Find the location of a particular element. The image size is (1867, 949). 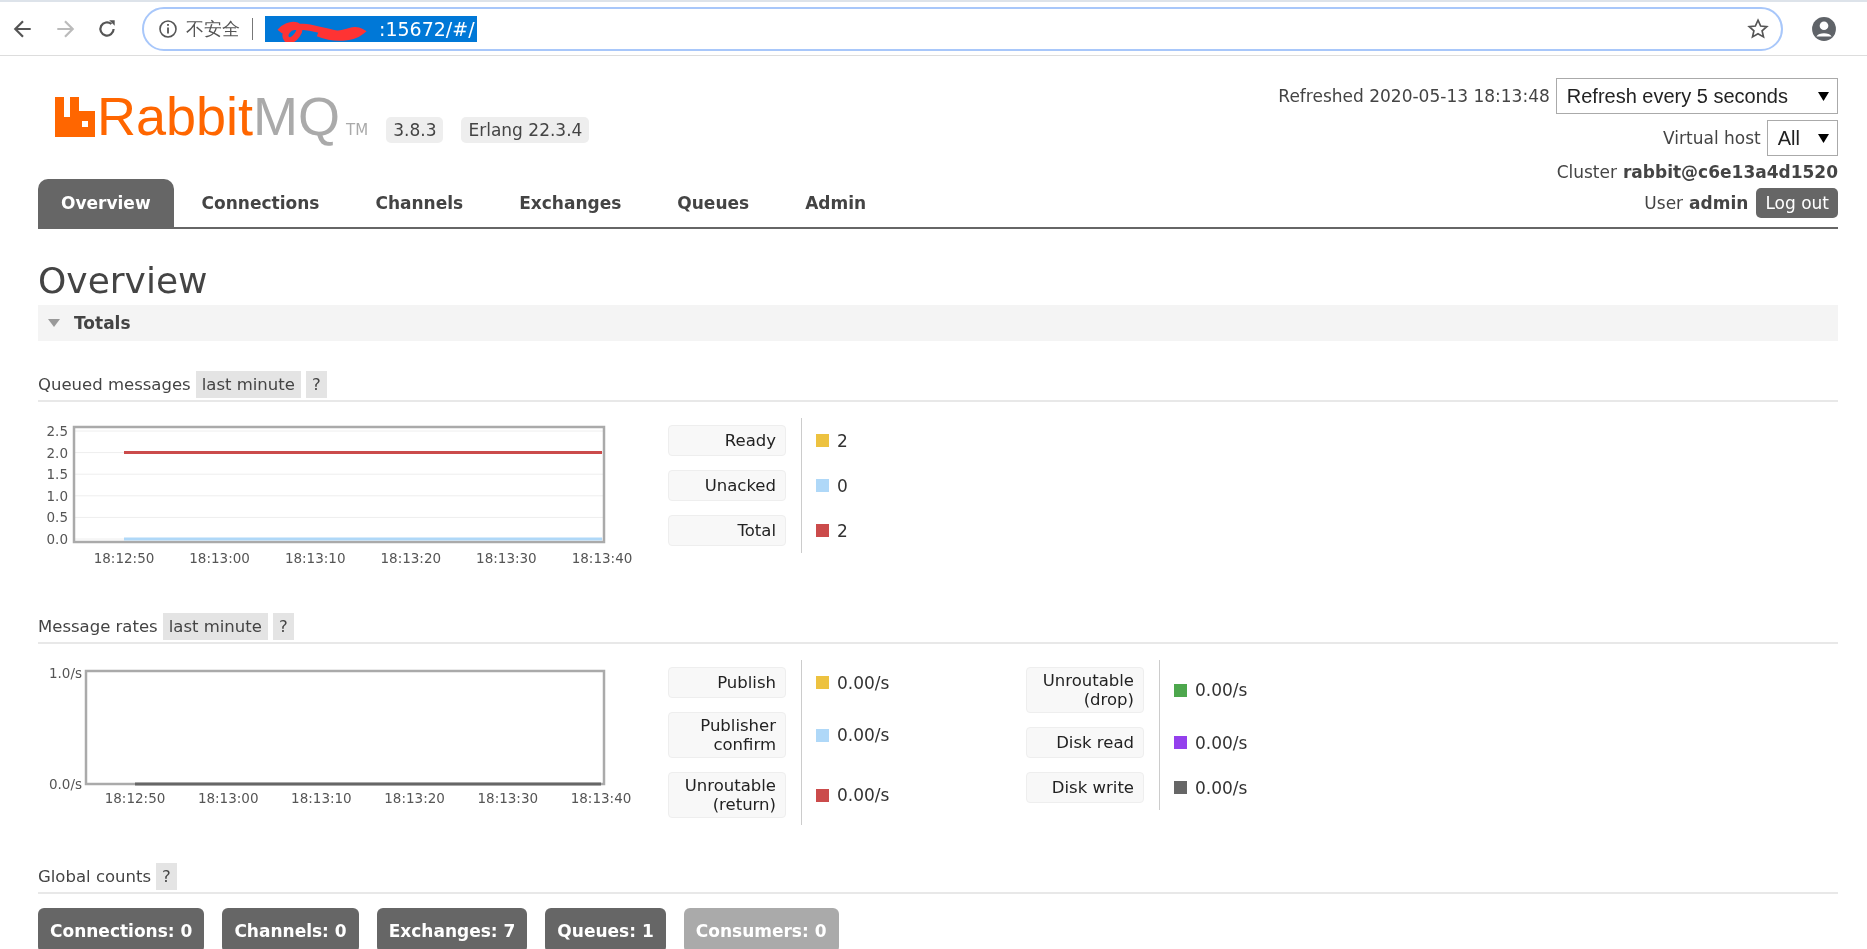

legend-label: Publish is located at coordinates (727, 682).